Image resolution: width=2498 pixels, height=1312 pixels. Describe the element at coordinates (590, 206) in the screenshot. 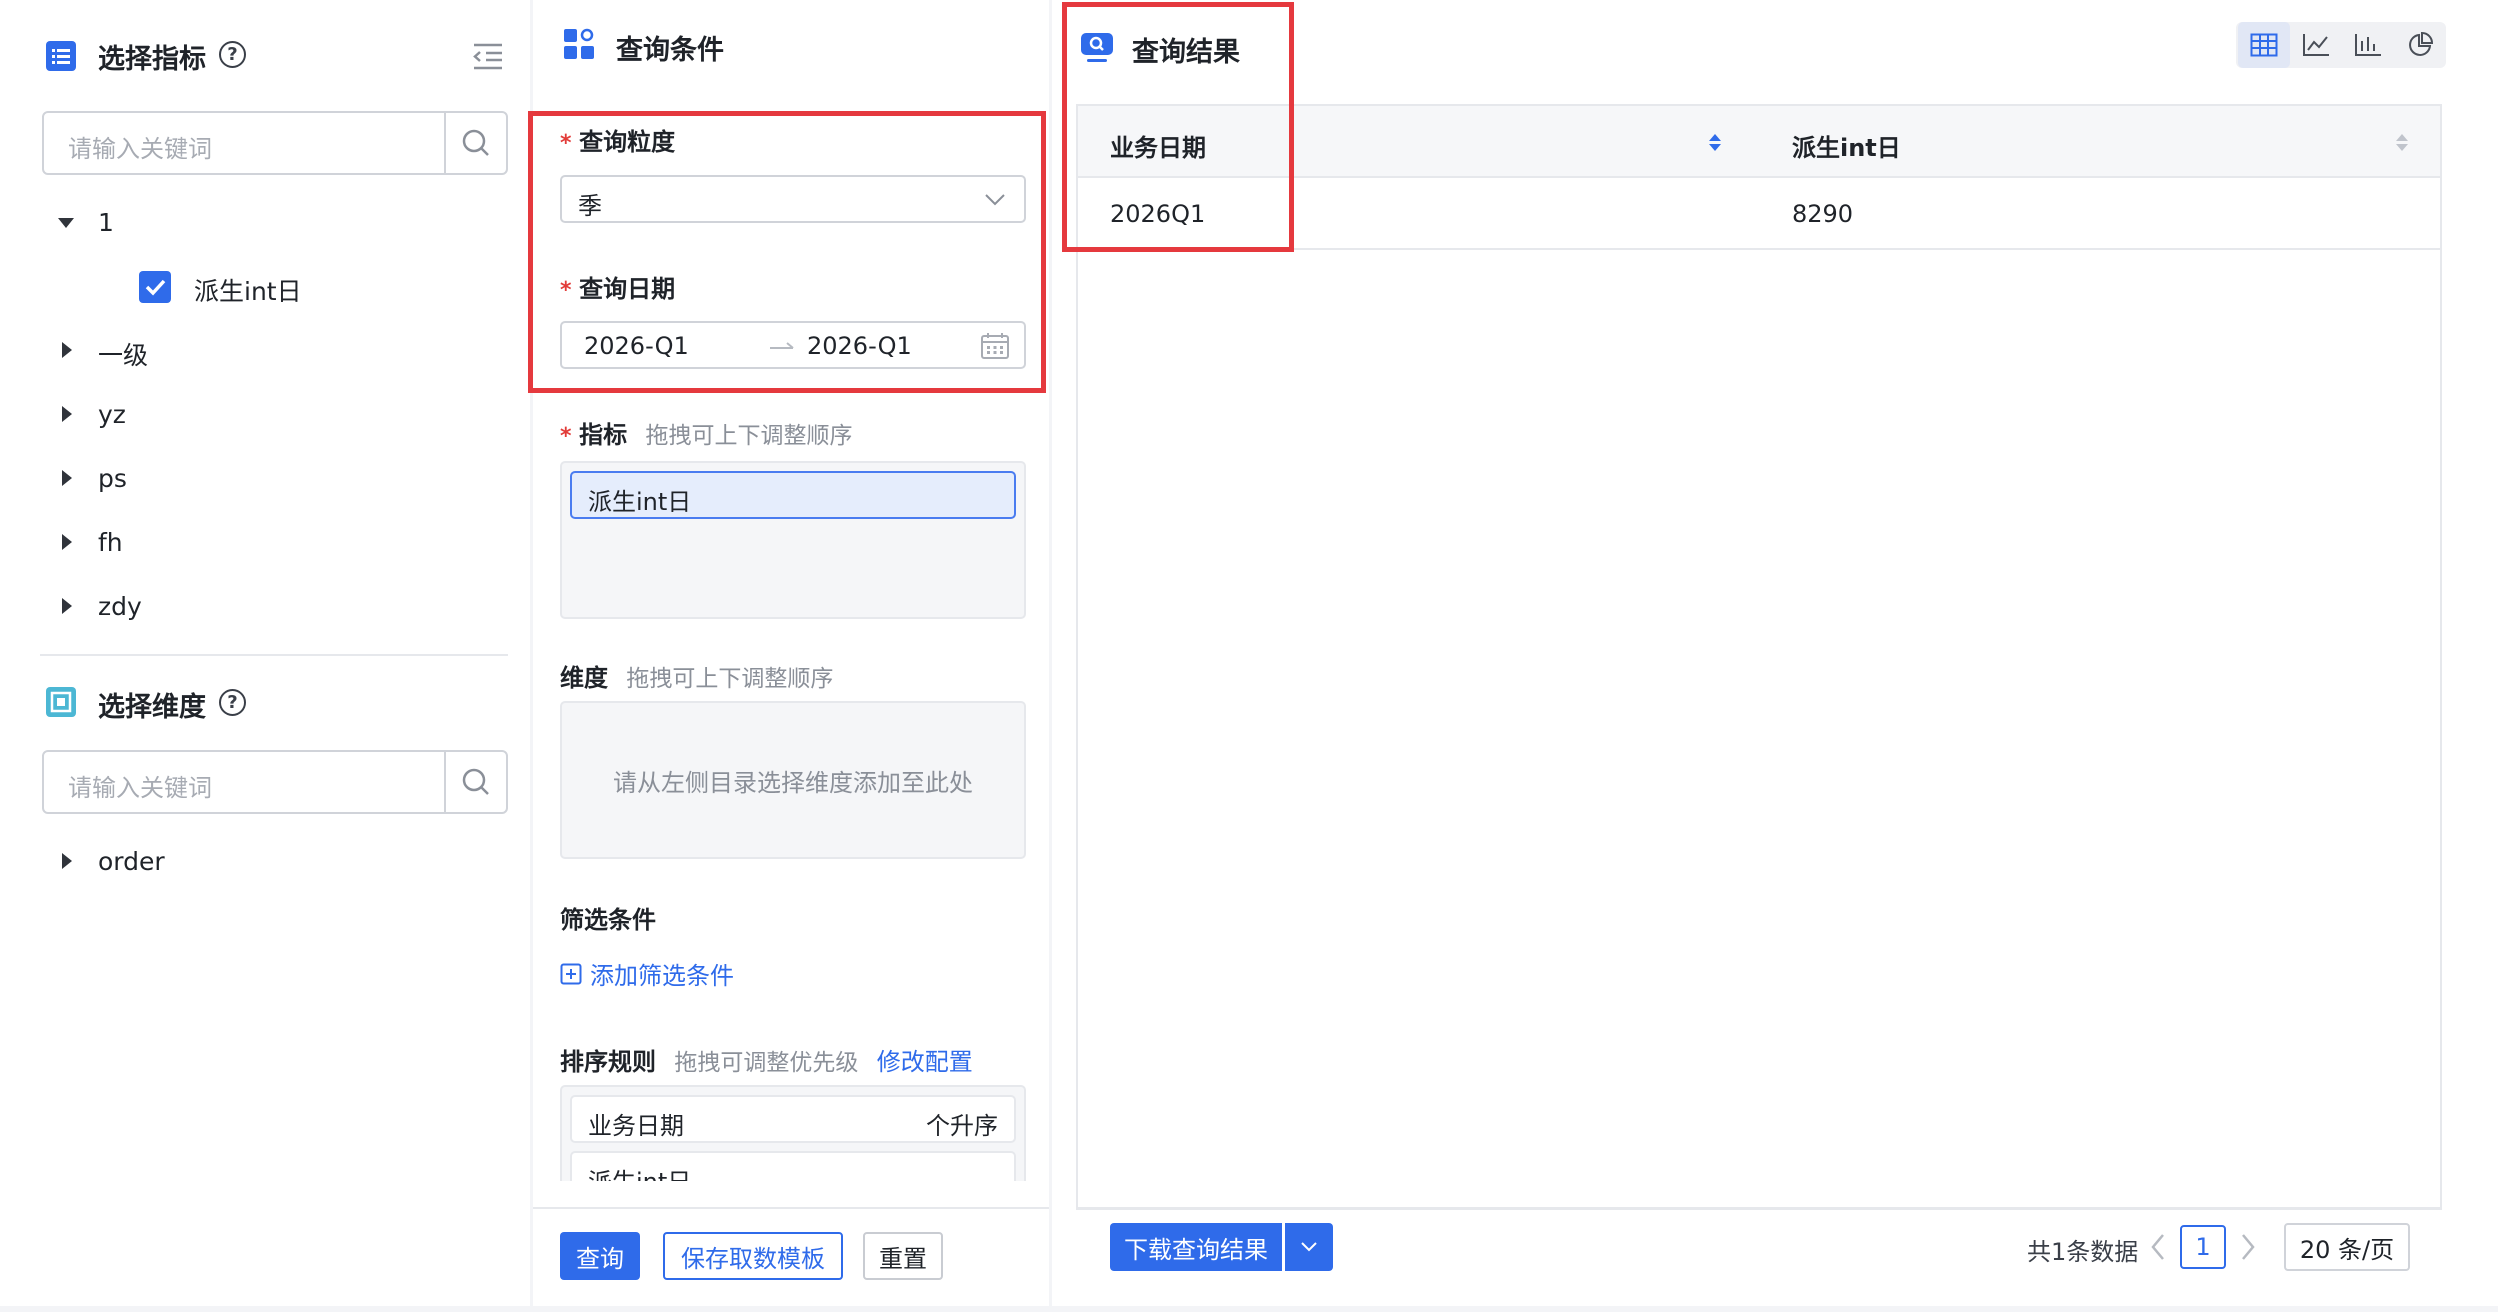

I see `granularity-value: 季` at that location.